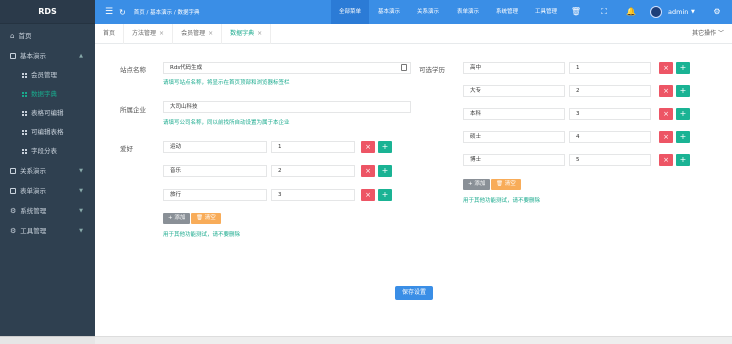  What do you see at coordinates (514, 68) in the screenshot?
I see `education-name-input: 高中` at bounding box center [514, 68].